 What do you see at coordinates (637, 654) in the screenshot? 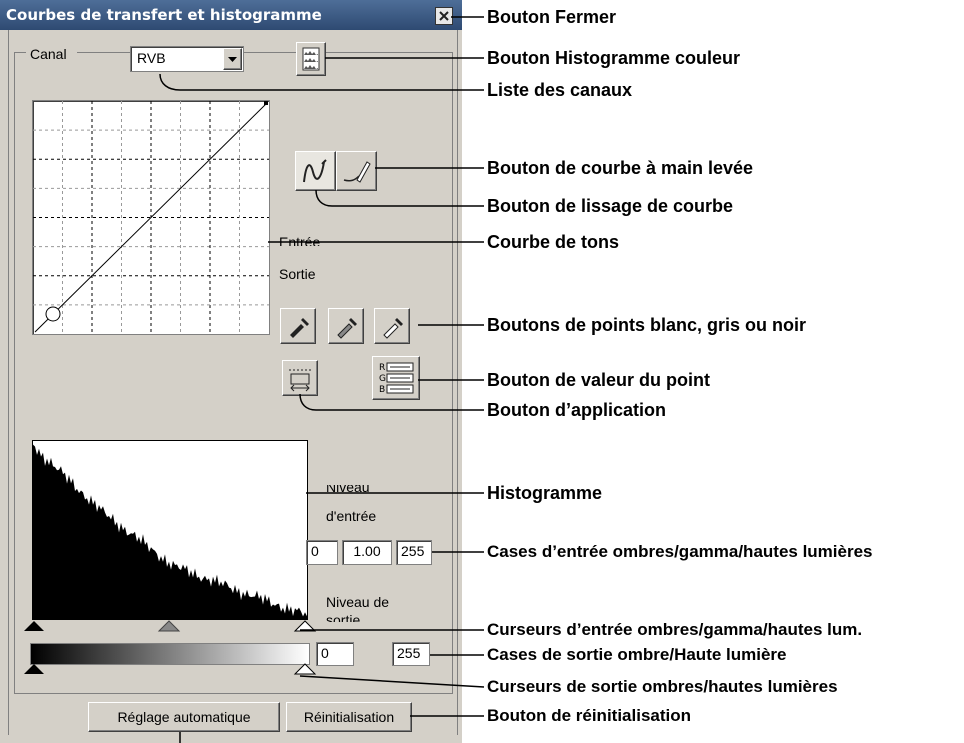
I see `callout-output-boxes: Cases de sortie ombre/Haute lumière` at bounding box center [637, 654].